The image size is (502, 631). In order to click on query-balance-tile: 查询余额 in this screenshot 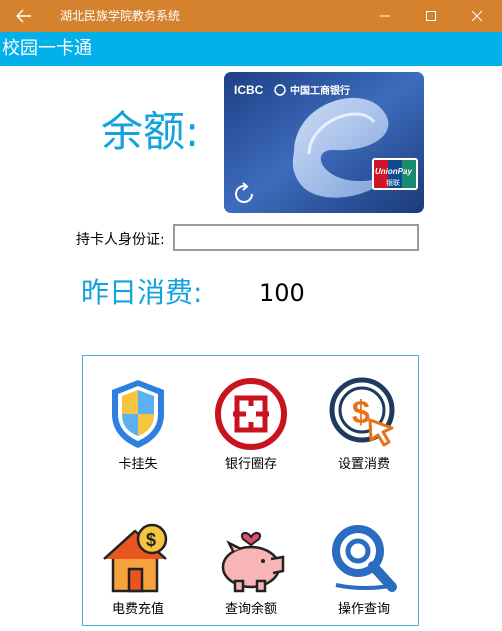, I will do `click(251, 576)`.